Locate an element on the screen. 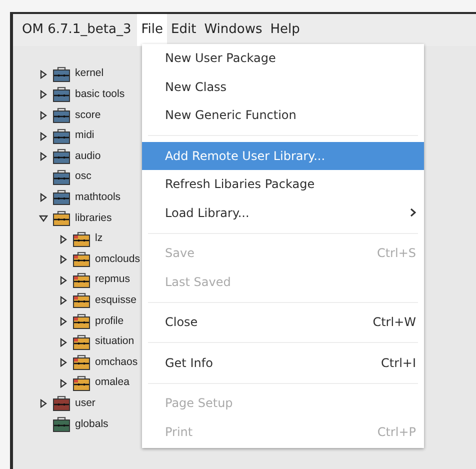  menu: Windows is located at coordinates (233, 30).